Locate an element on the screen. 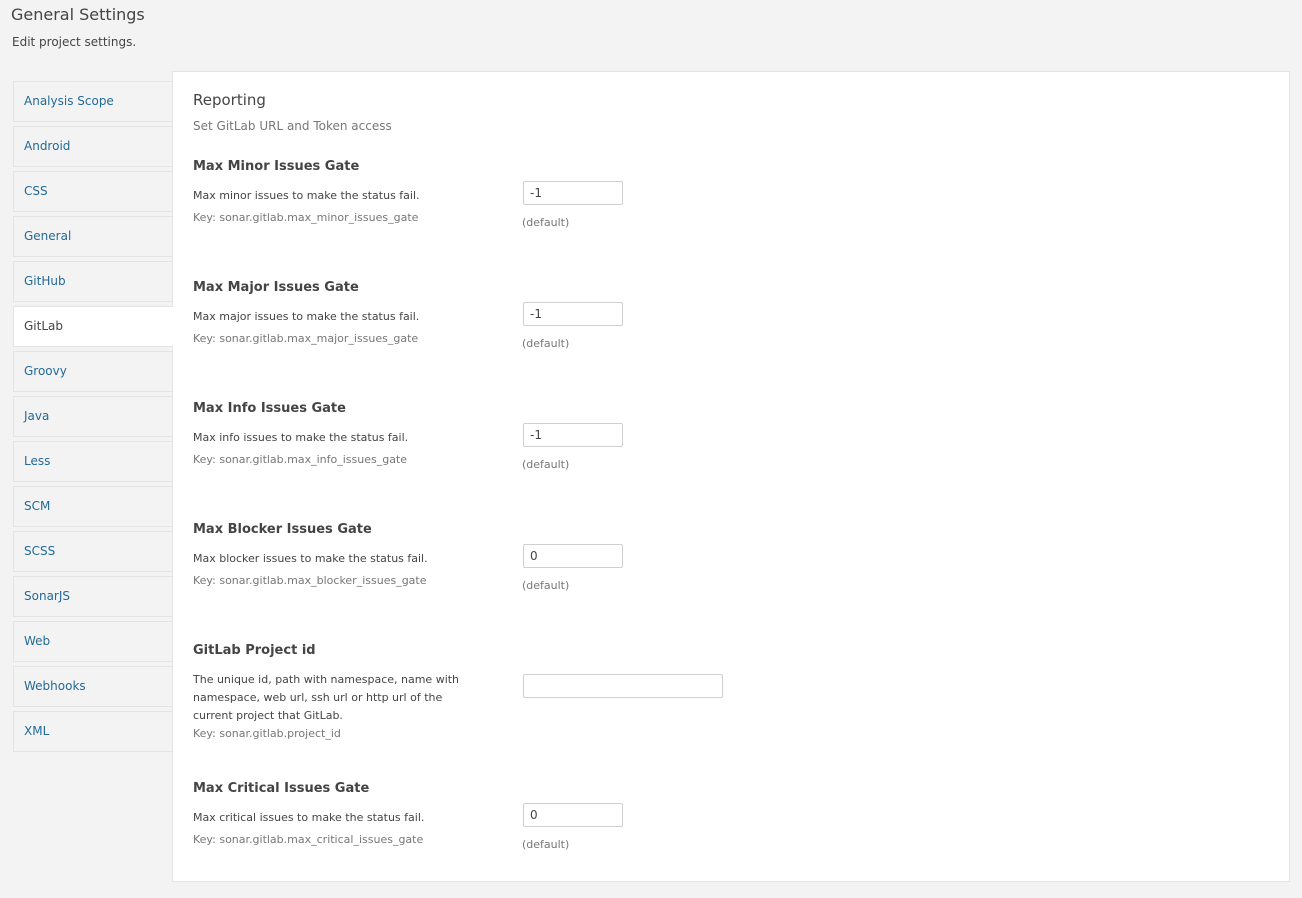 This screenshot has height=898, width=1302. sidebar-item-web: Web is located at coordinates (93, 641).